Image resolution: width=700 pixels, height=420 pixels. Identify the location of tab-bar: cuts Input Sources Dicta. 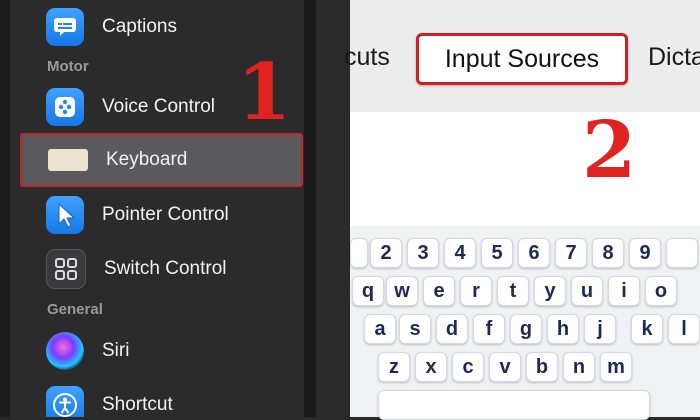
(522, 56).